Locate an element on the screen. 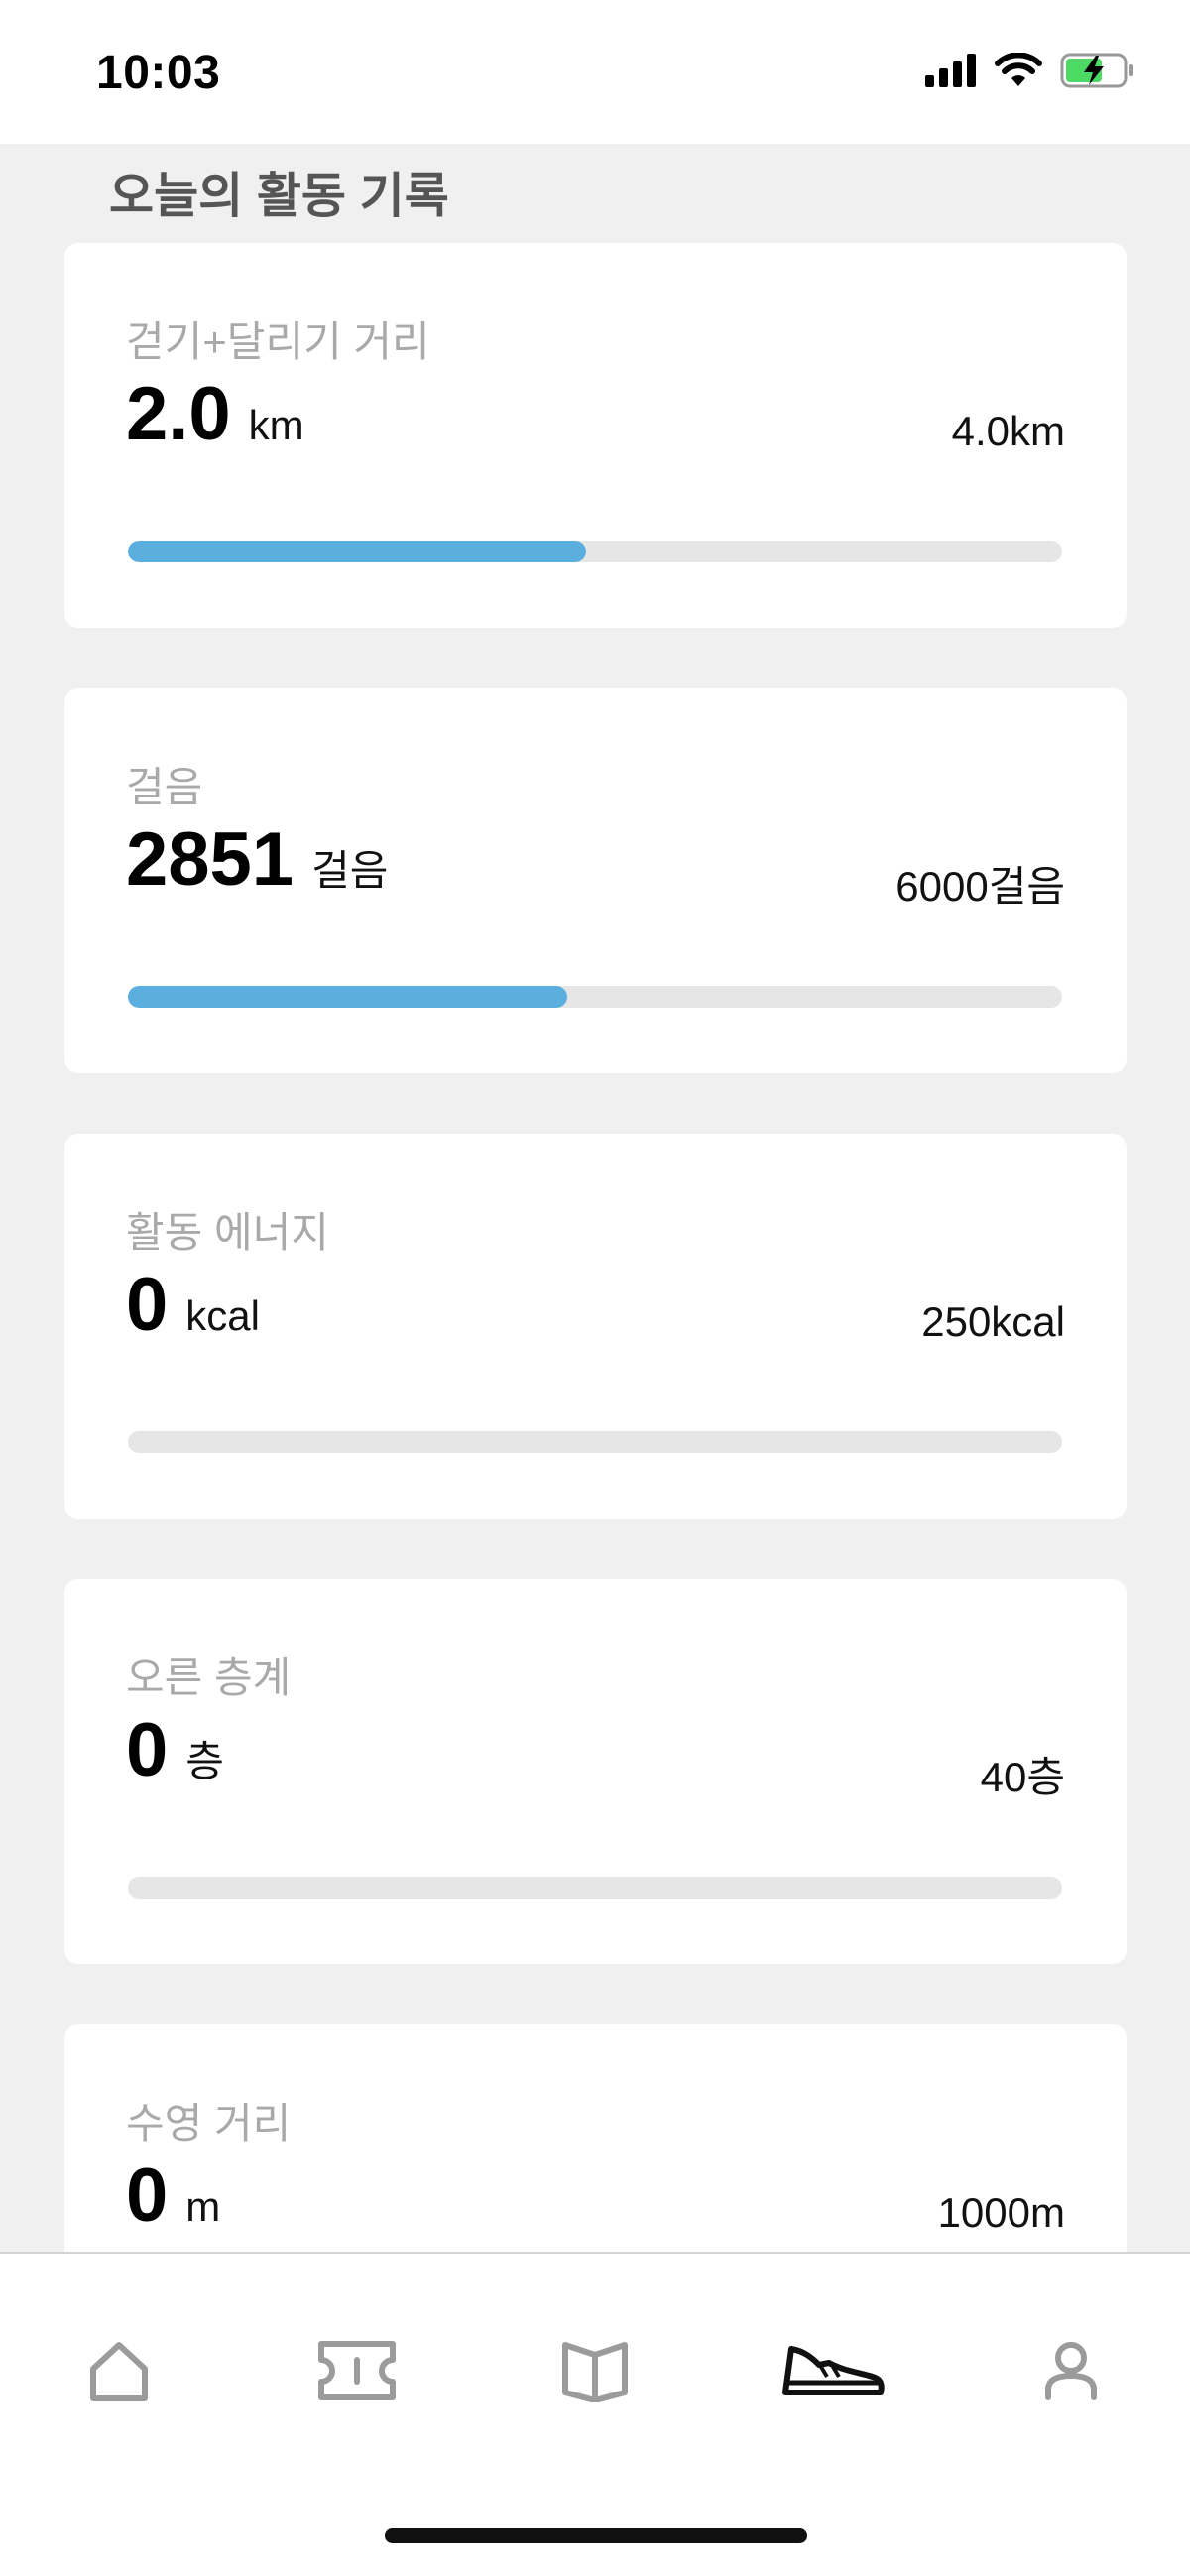 This screenshot has width=1190, height=2576. card-value-row: 0 m is located at coordinates (173, 2196).